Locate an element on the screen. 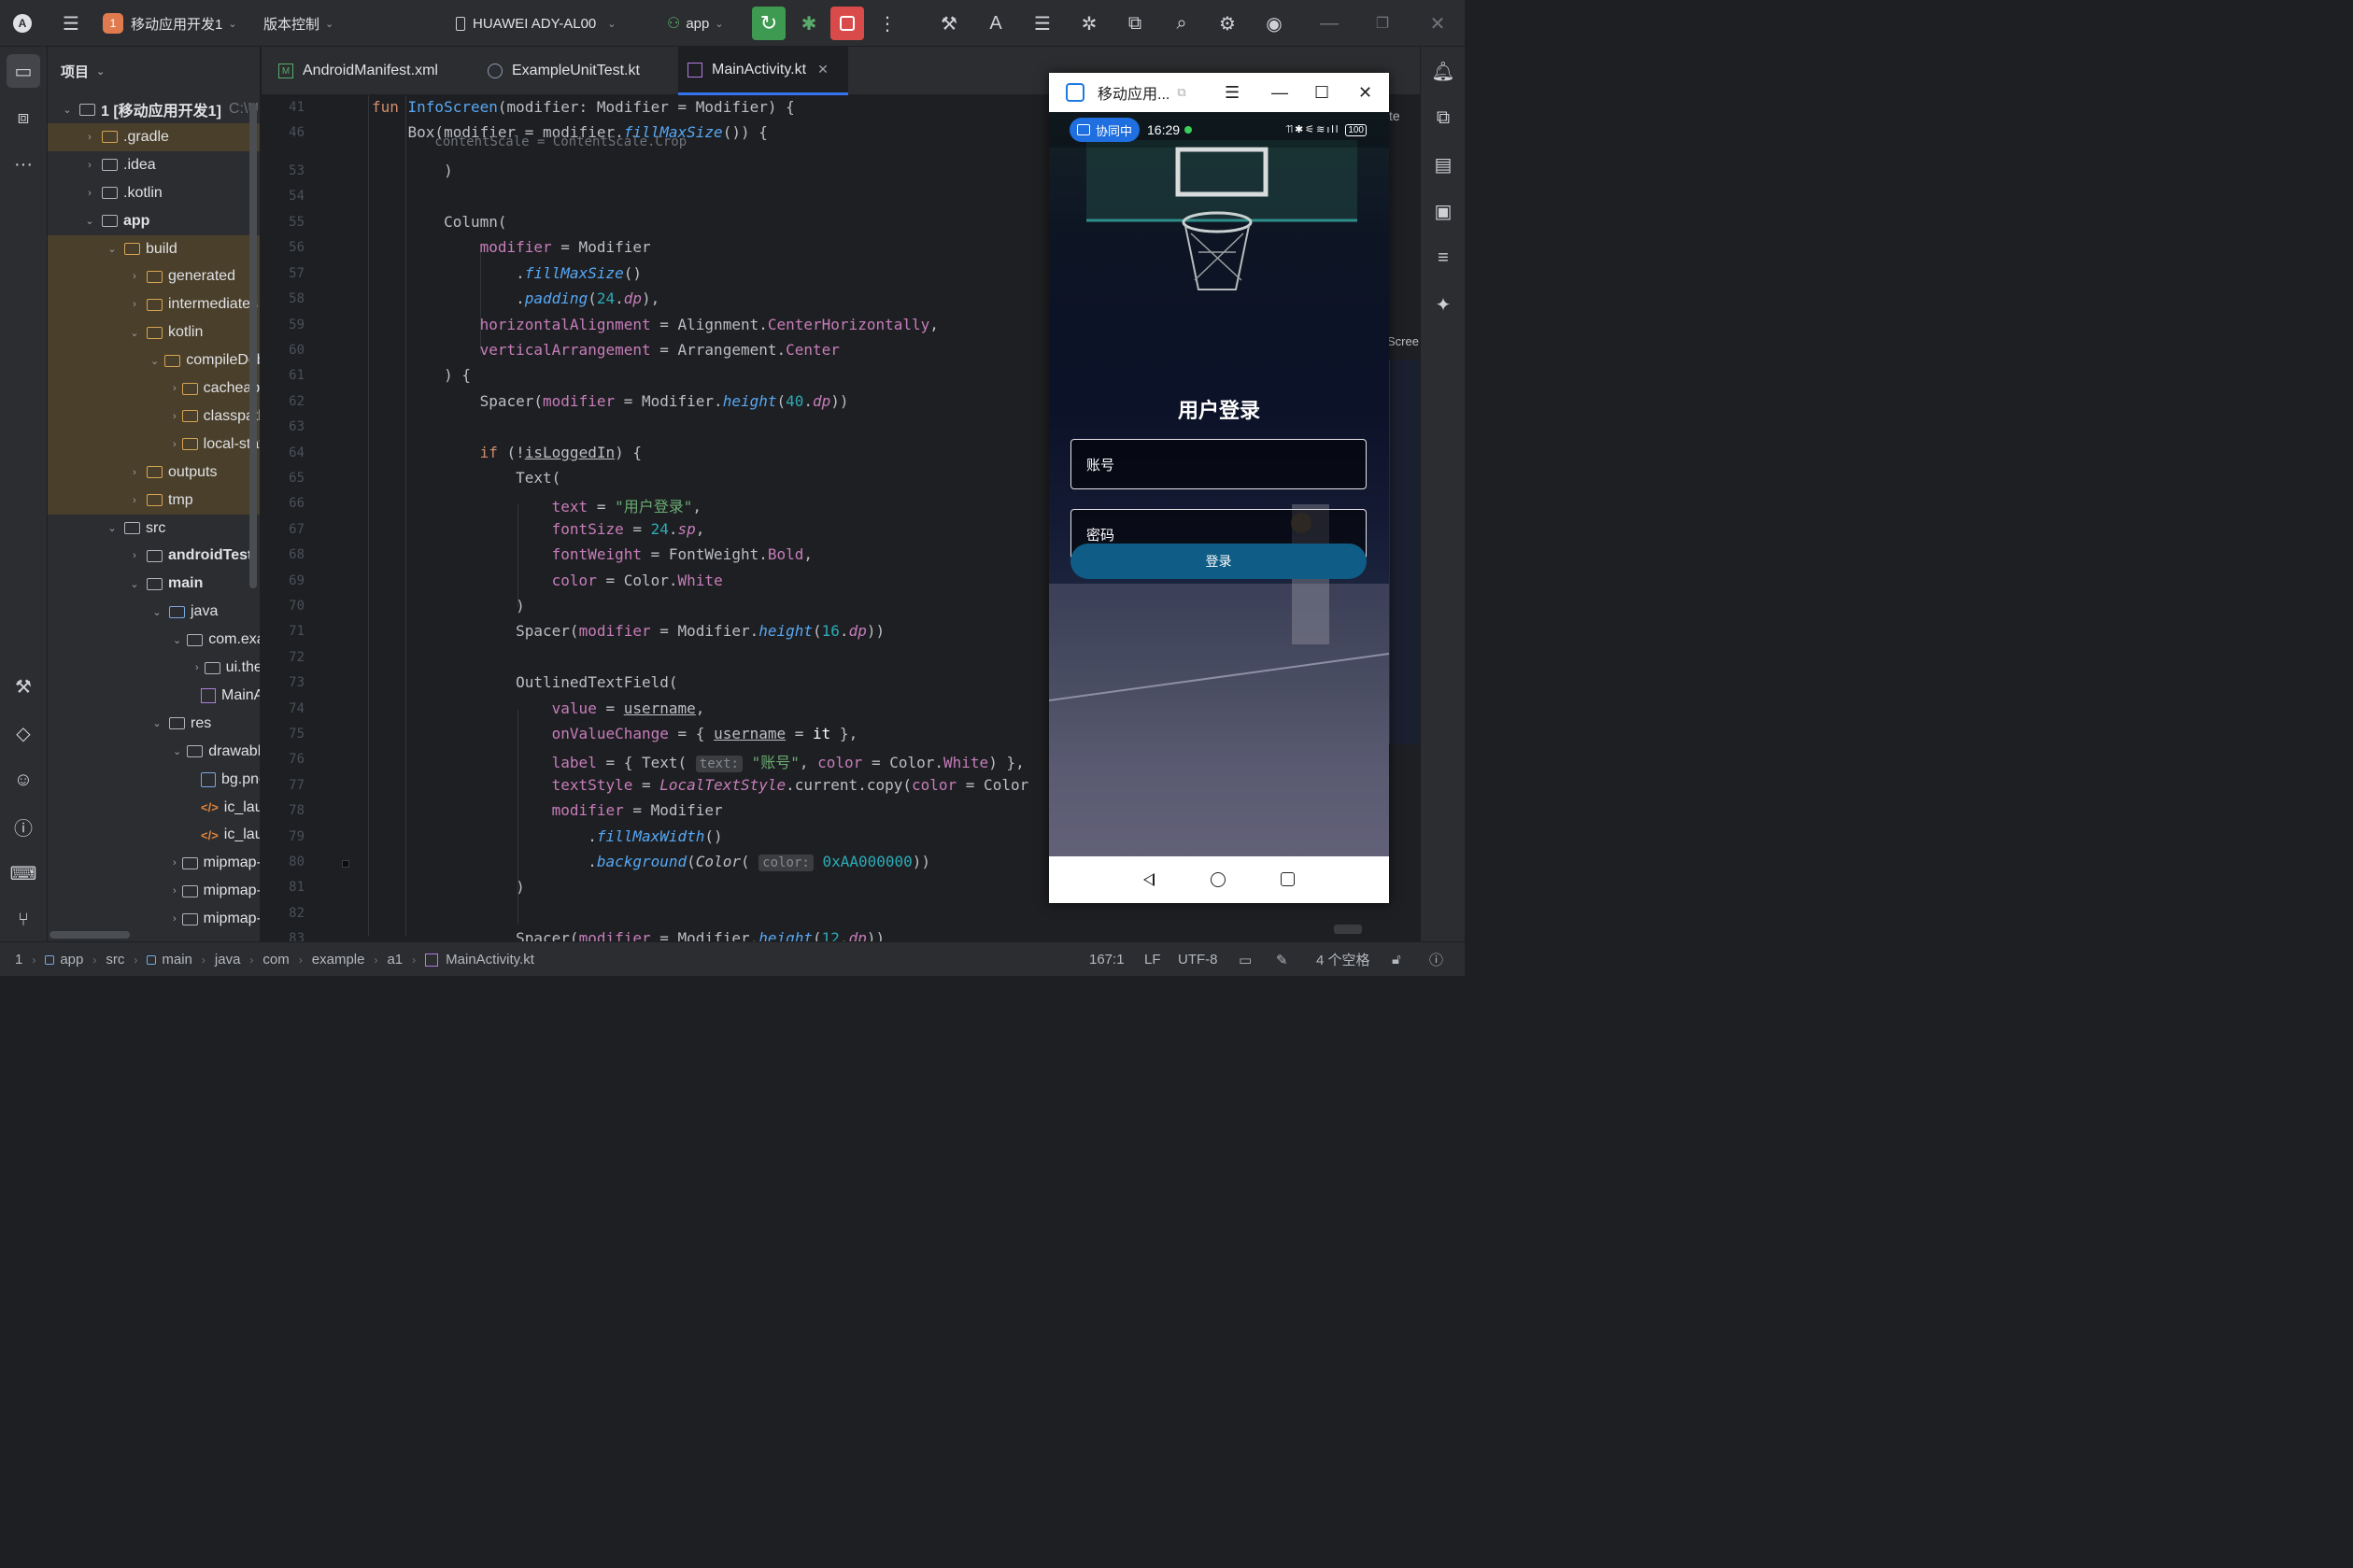 The width and height of the screenshot is (2353, 1568). breadcrumb-item: java is located at coordinates (228, 960).